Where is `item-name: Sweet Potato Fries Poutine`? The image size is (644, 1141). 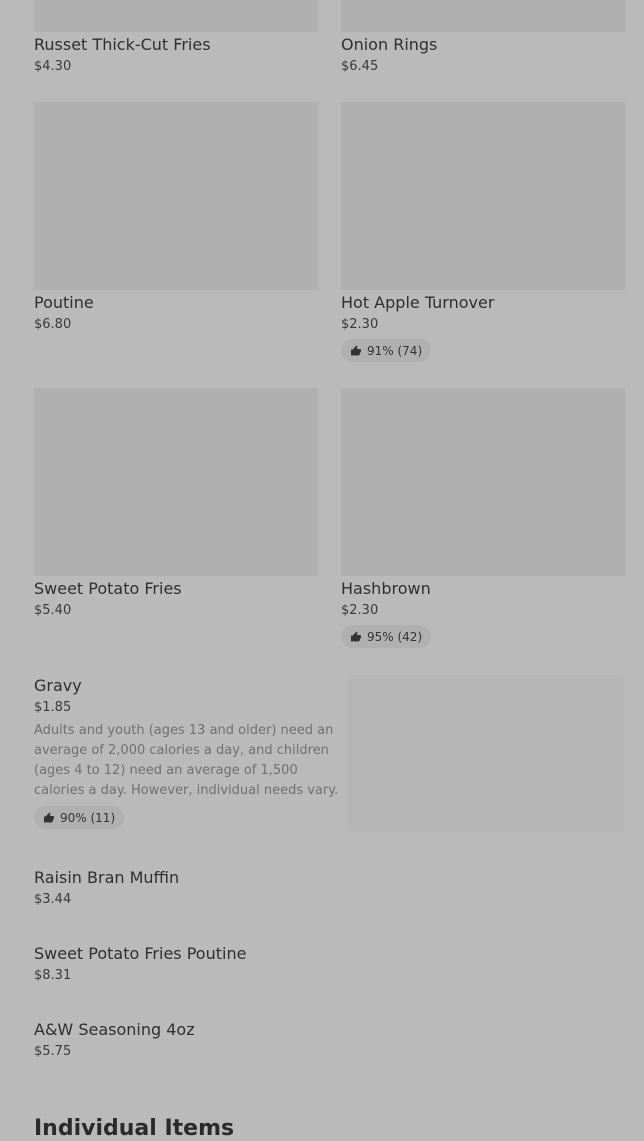
item-name: Sweet Potato Fries Poutine is located at coordinates (140, 953).